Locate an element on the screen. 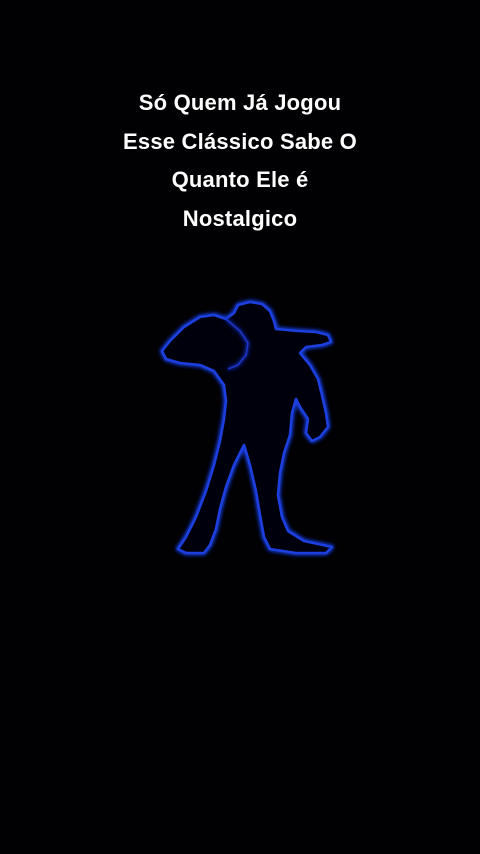 Image resolution: width=480 pixels, height=854 pixels. caption-line-3: Quanto Ele é is located at coordinates (240, 179).